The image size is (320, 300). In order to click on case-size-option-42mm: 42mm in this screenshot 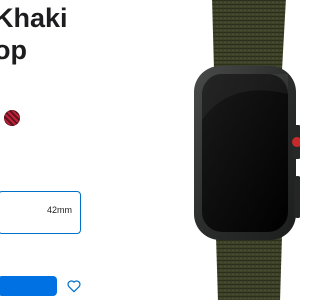, I will do `click(40, 212)`.